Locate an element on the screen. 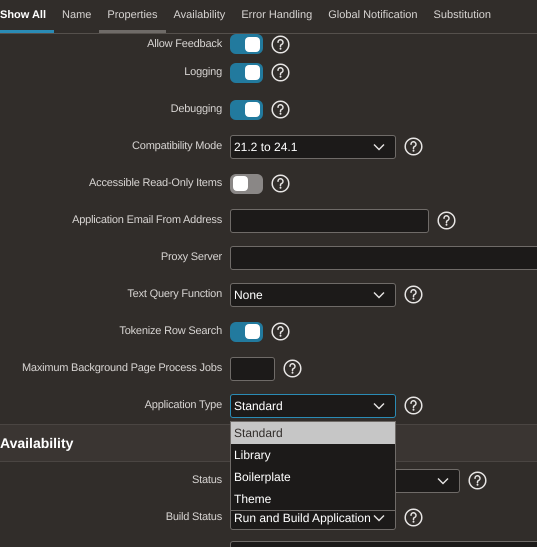  select-field: None is located at coordinates (313, 294).